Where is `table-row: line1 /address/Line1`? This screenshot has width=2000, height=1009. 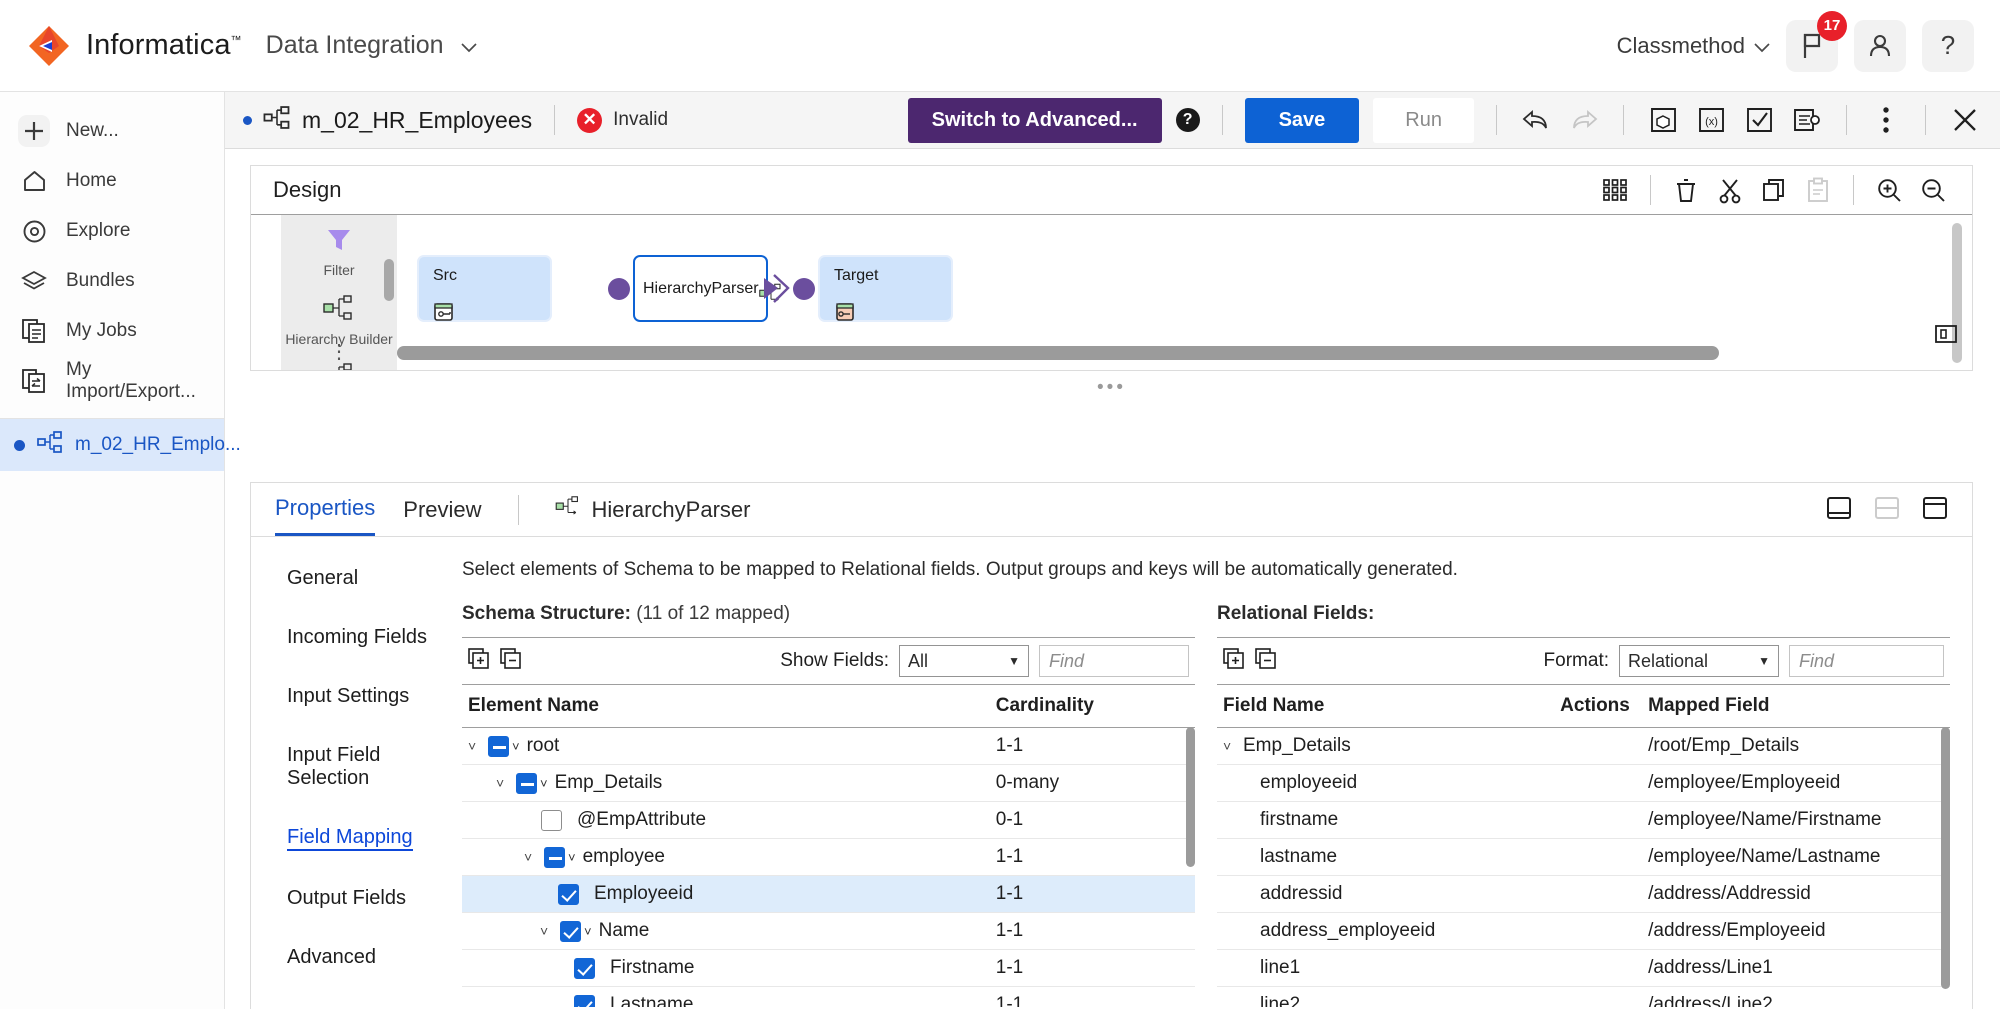 table-row: line1 /address/Line1 is located at coordinates (1583, 968).